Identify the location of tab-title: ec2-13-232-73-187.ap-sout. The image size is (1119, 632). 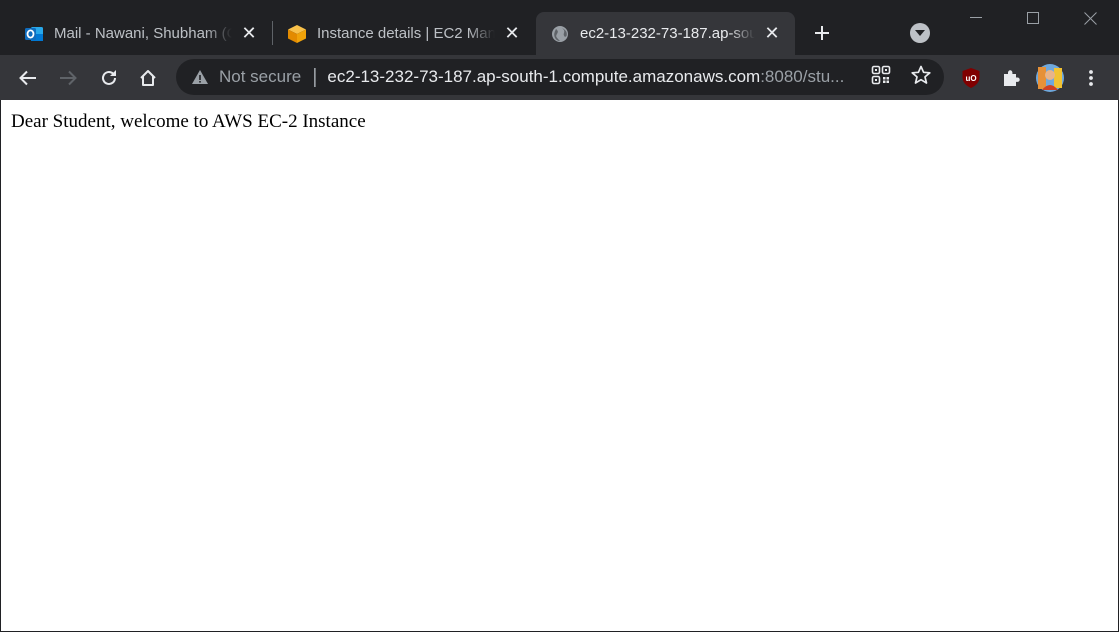
(667, 33).